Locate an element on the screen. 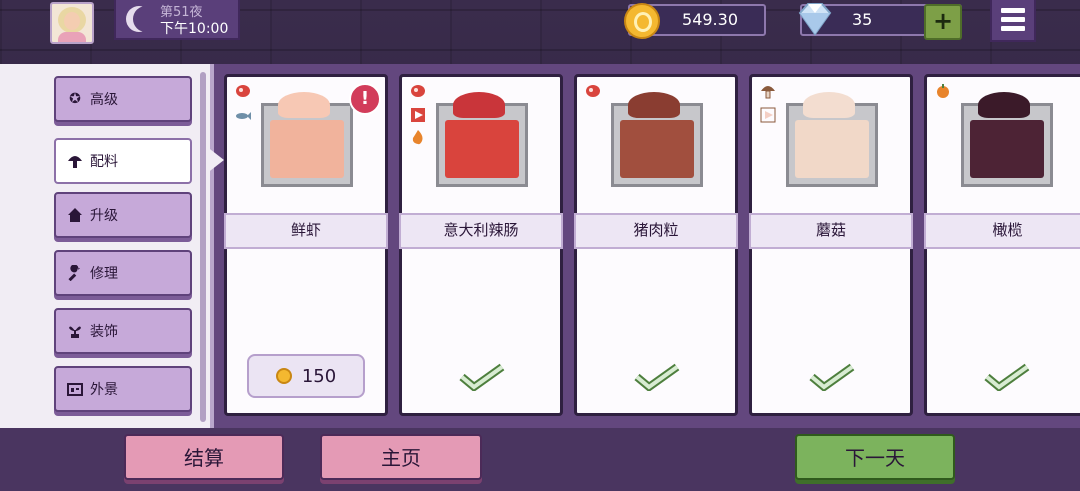  storefront-icon is located at coordinates (75, 389).